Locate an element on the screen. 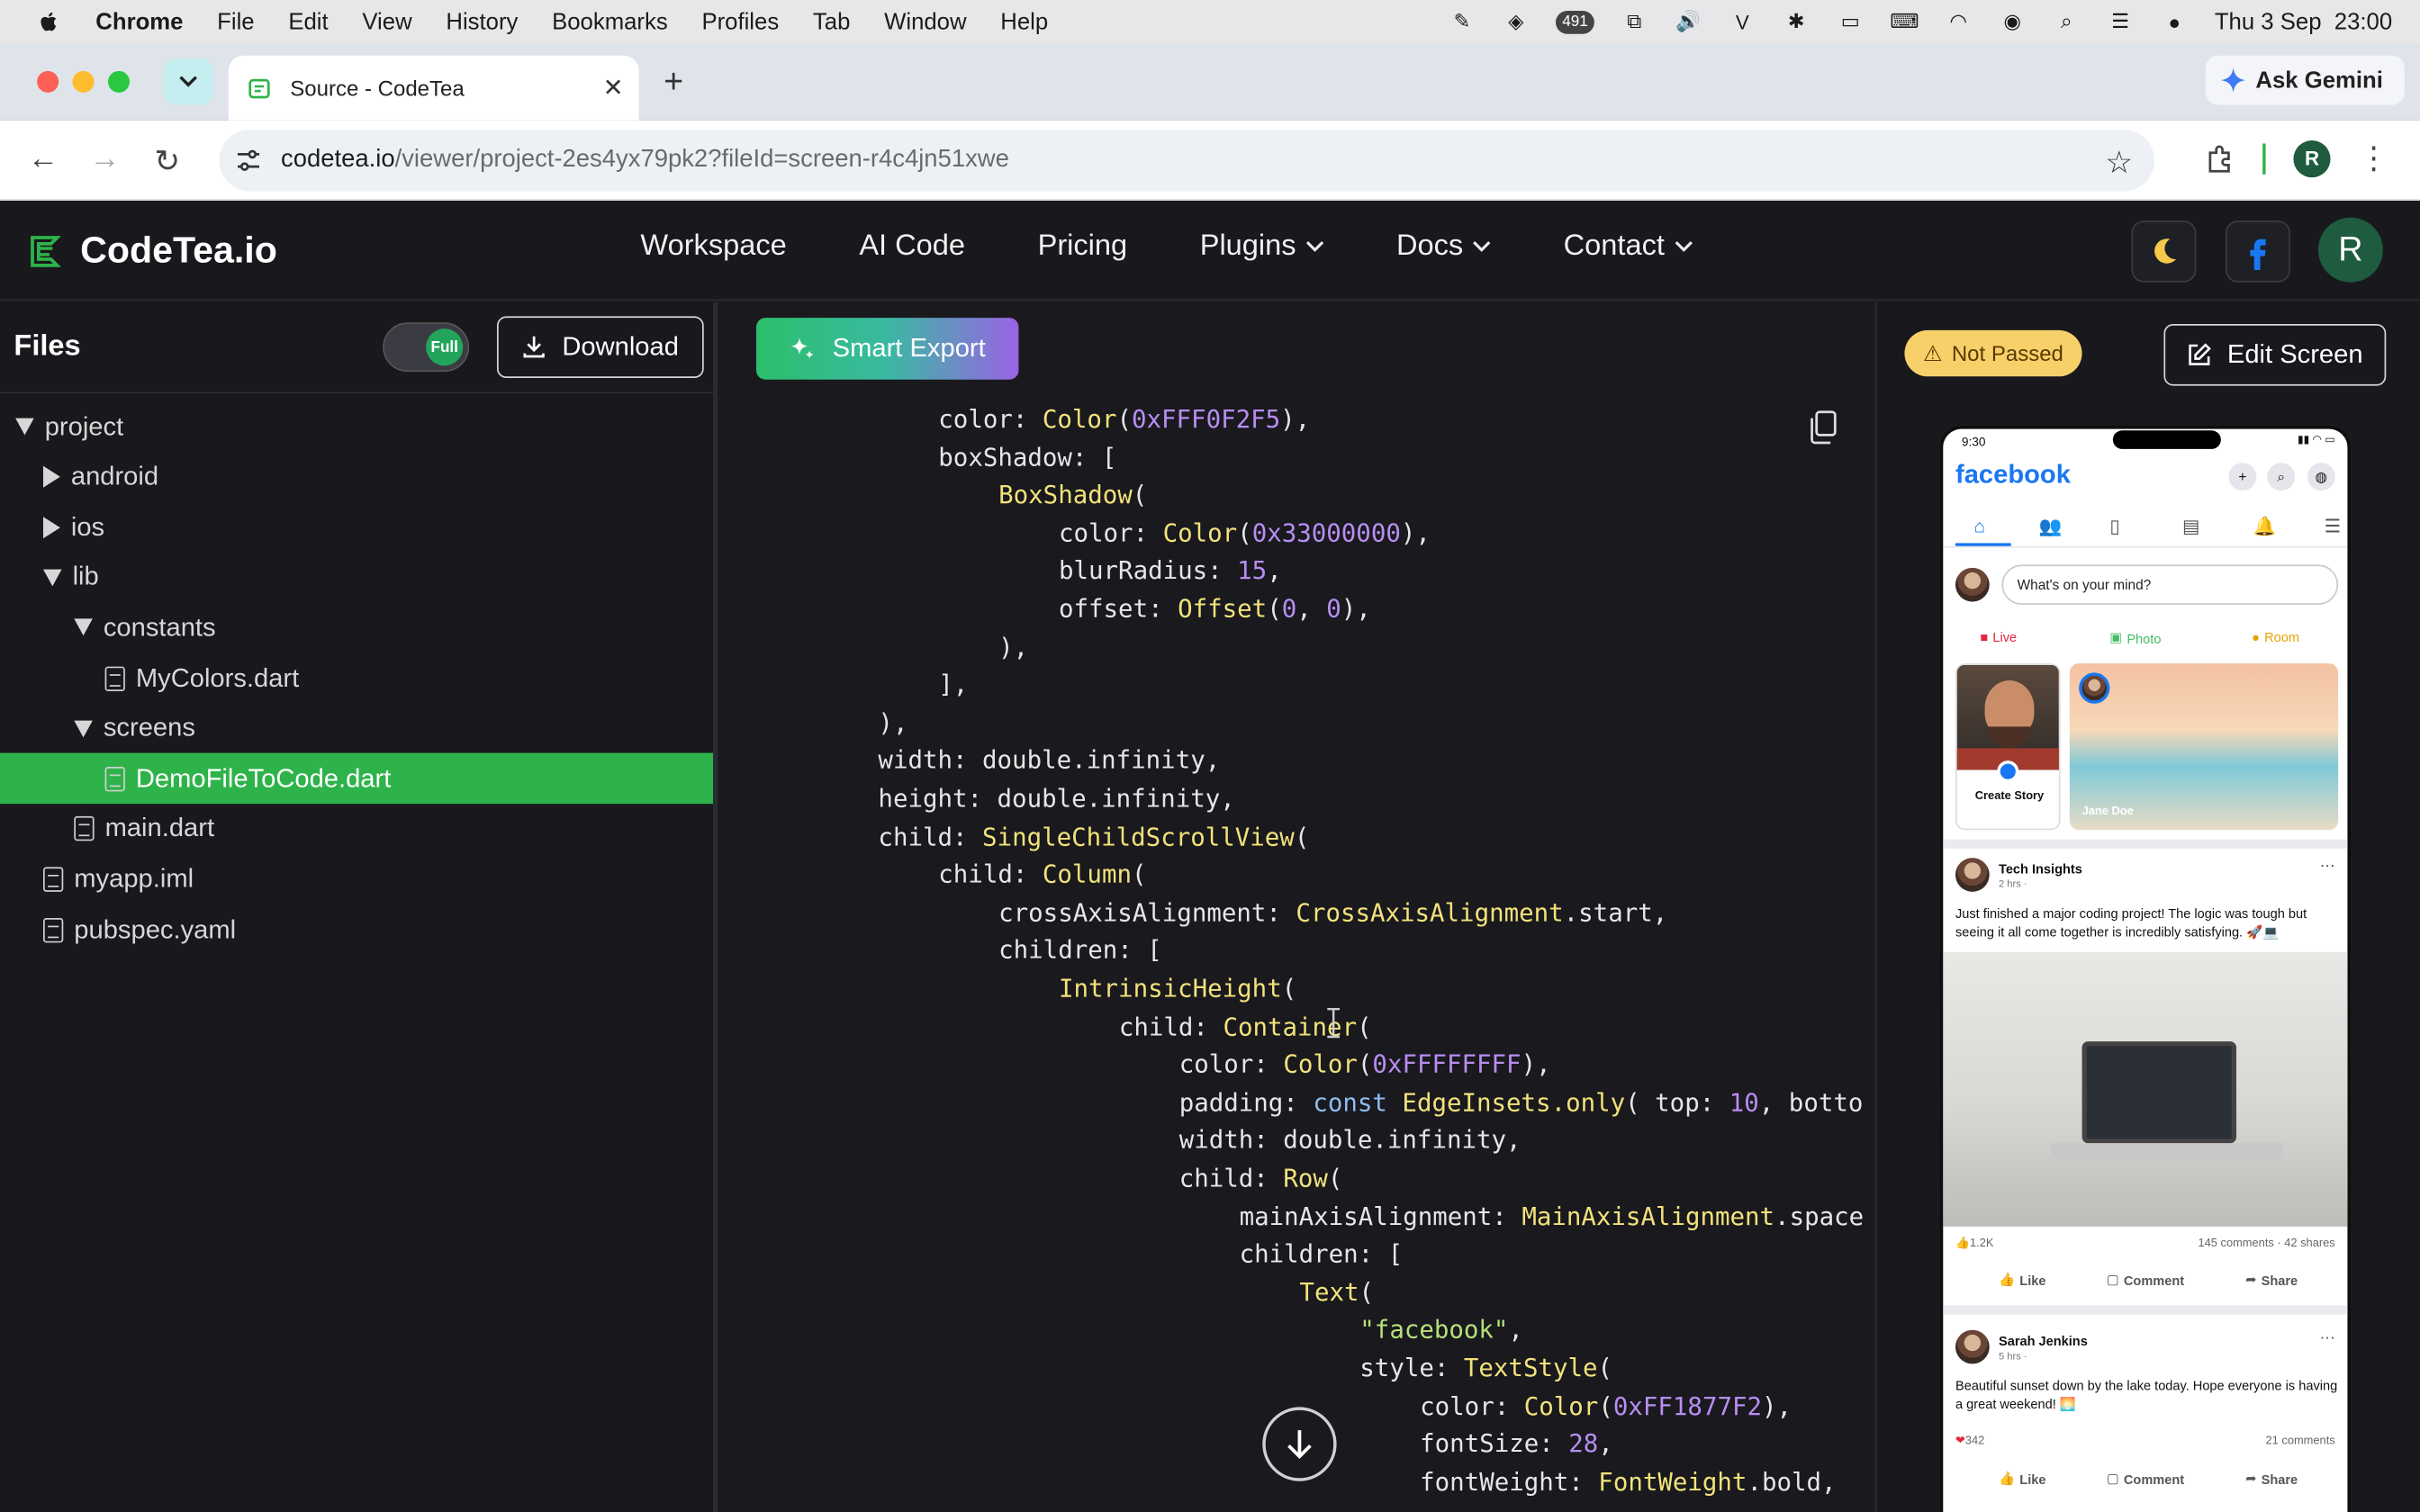 The image size is (2420, 1512). tree-file: main.dart is located at coordinates (356, 830).